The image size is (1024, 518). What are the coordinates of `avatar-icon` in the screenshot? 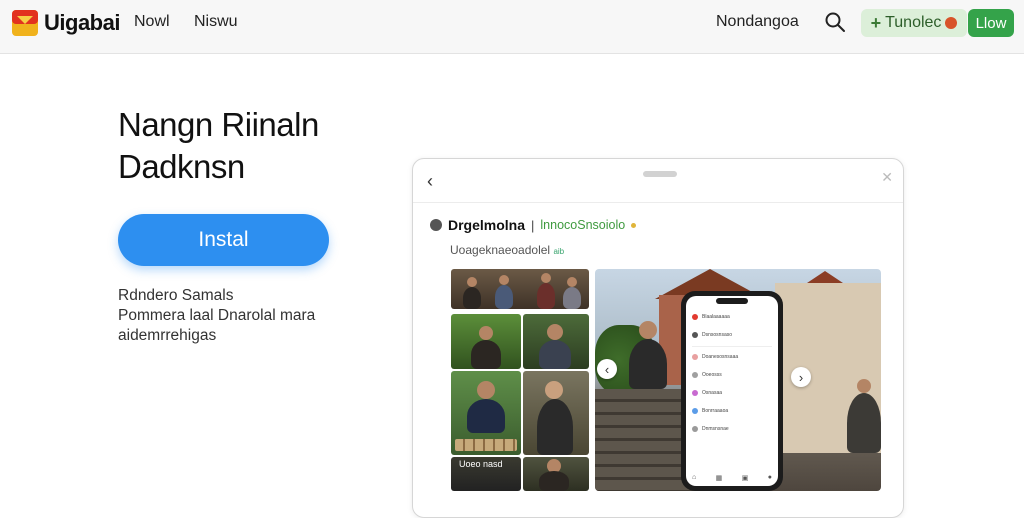 It's located at (951, 23).